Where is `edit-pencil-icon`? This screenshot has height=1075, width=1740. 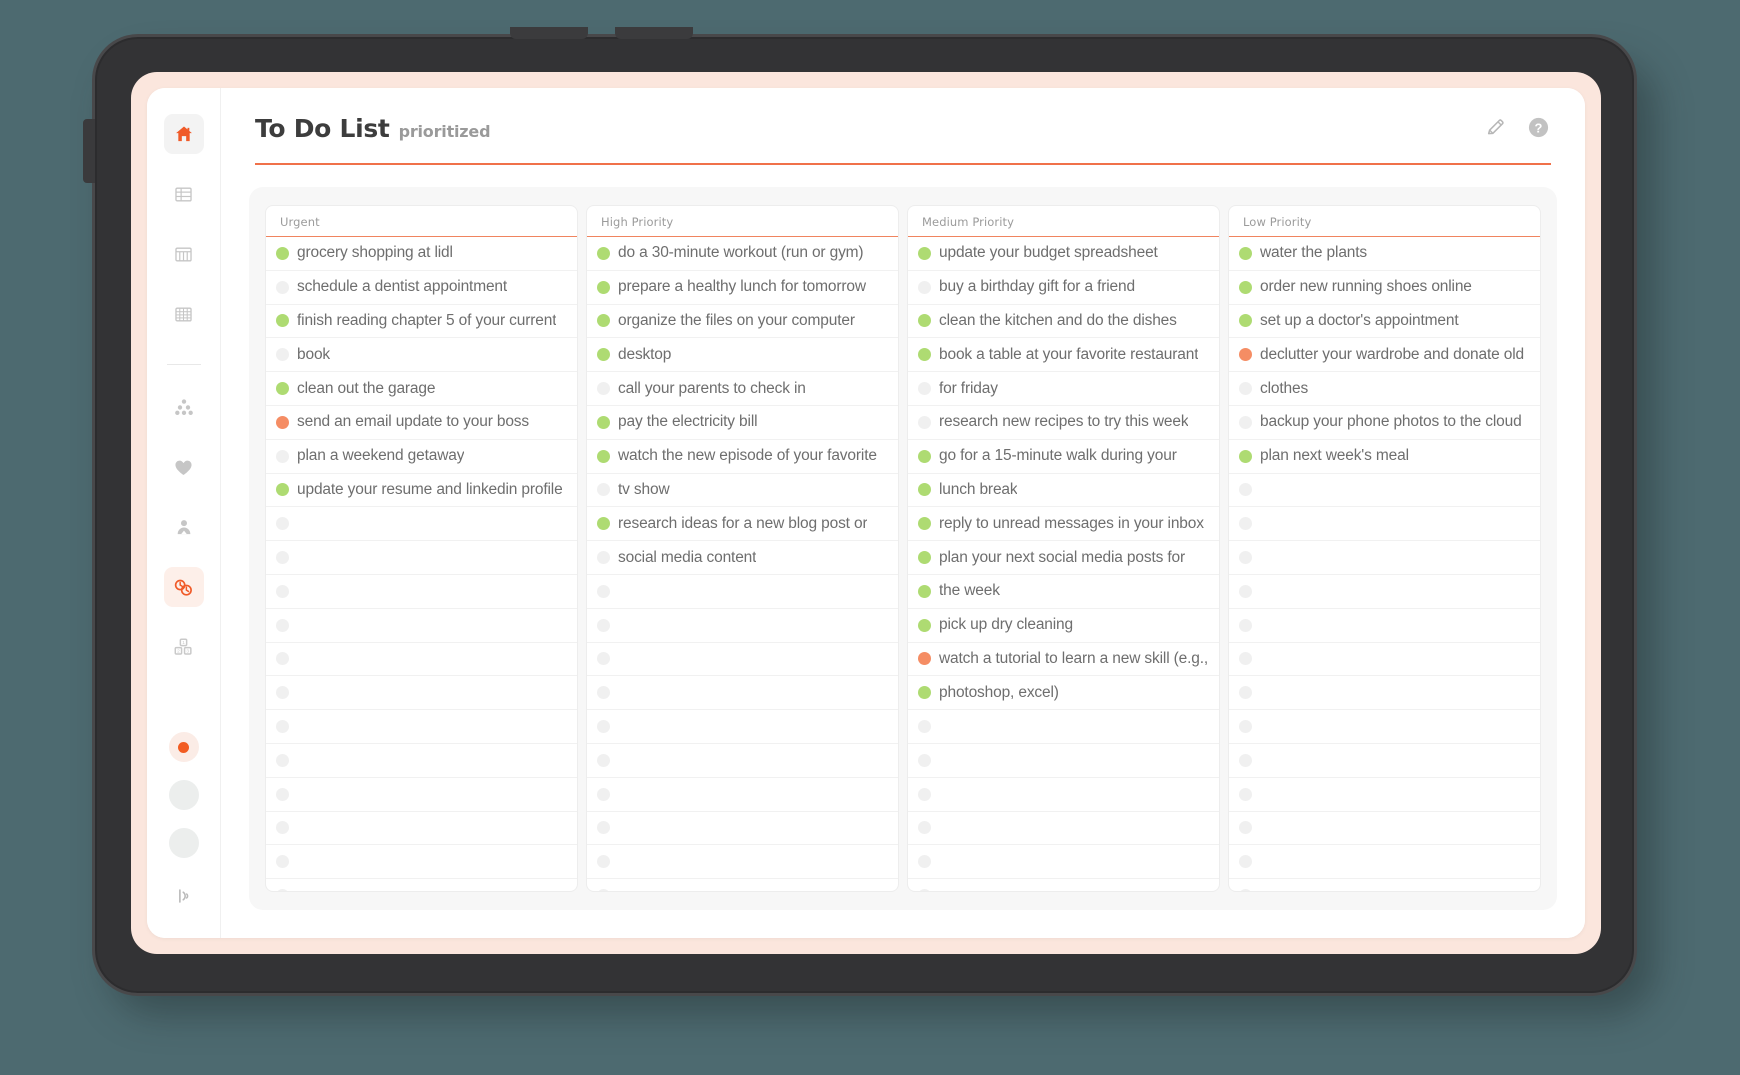
edit-pencil-icon is located at coordinates (1496, 127).